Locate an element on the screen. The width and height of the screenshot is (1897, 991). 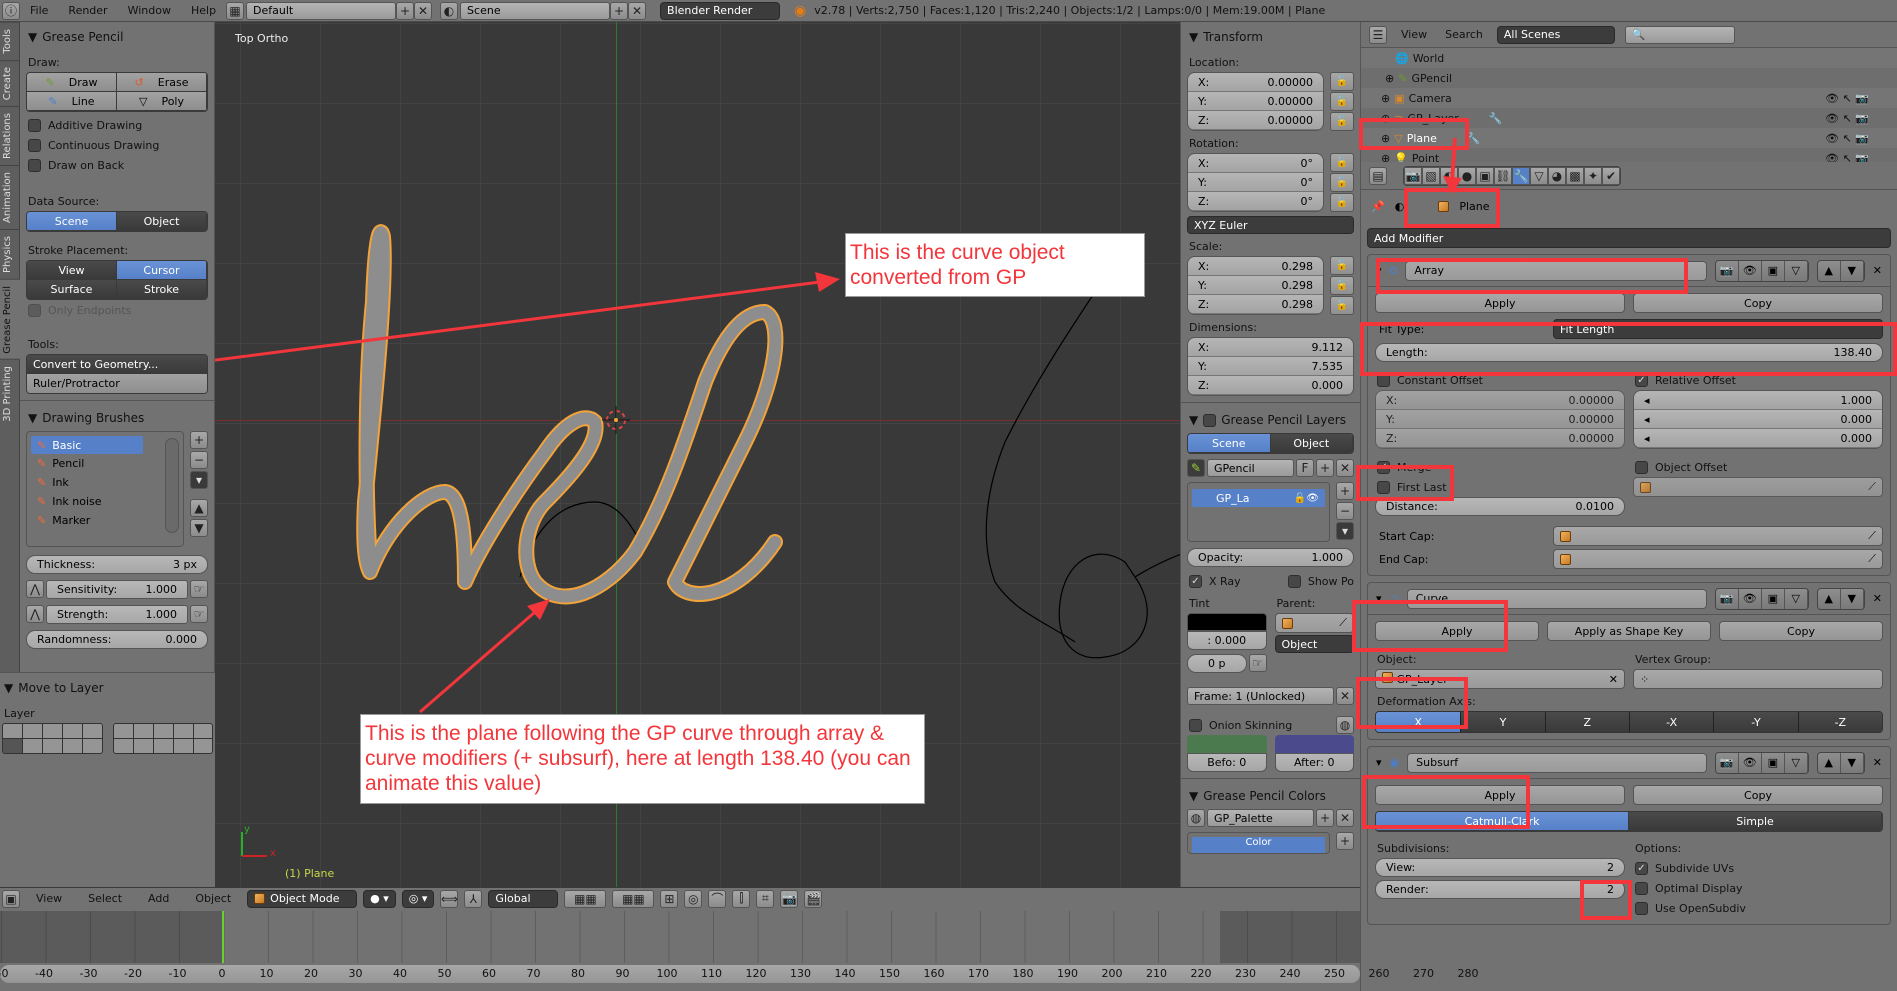
relative-offset-fields: ◂ 1.000 ◂ 0.000 ◂ 0.000 is located at coordinates (1758, 419).